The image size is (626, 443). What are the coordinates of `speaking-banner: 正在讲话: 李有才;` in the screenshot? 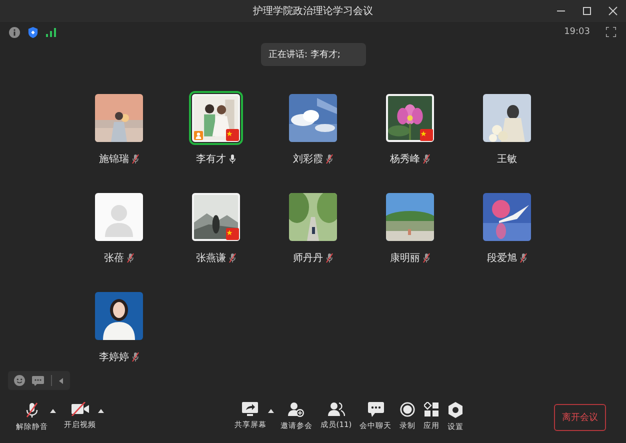 It's located at (313, 54).